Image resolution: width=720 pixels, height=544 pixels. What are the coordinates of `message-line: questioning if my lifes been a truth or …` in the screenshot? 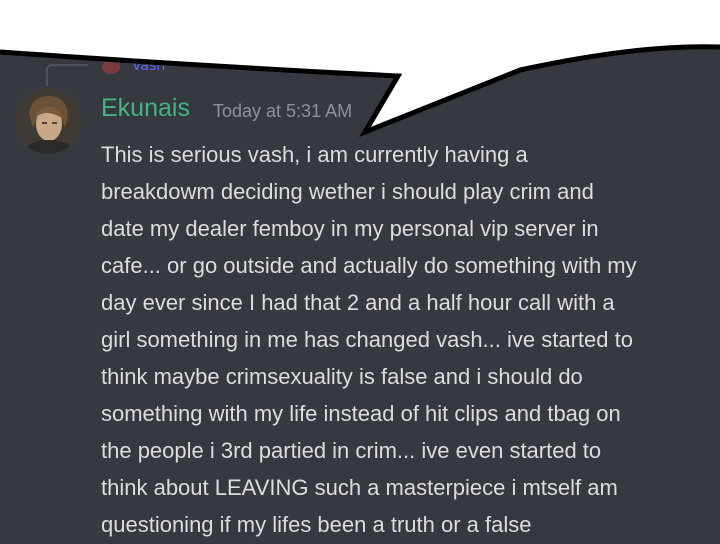 It's located at (316, 524).